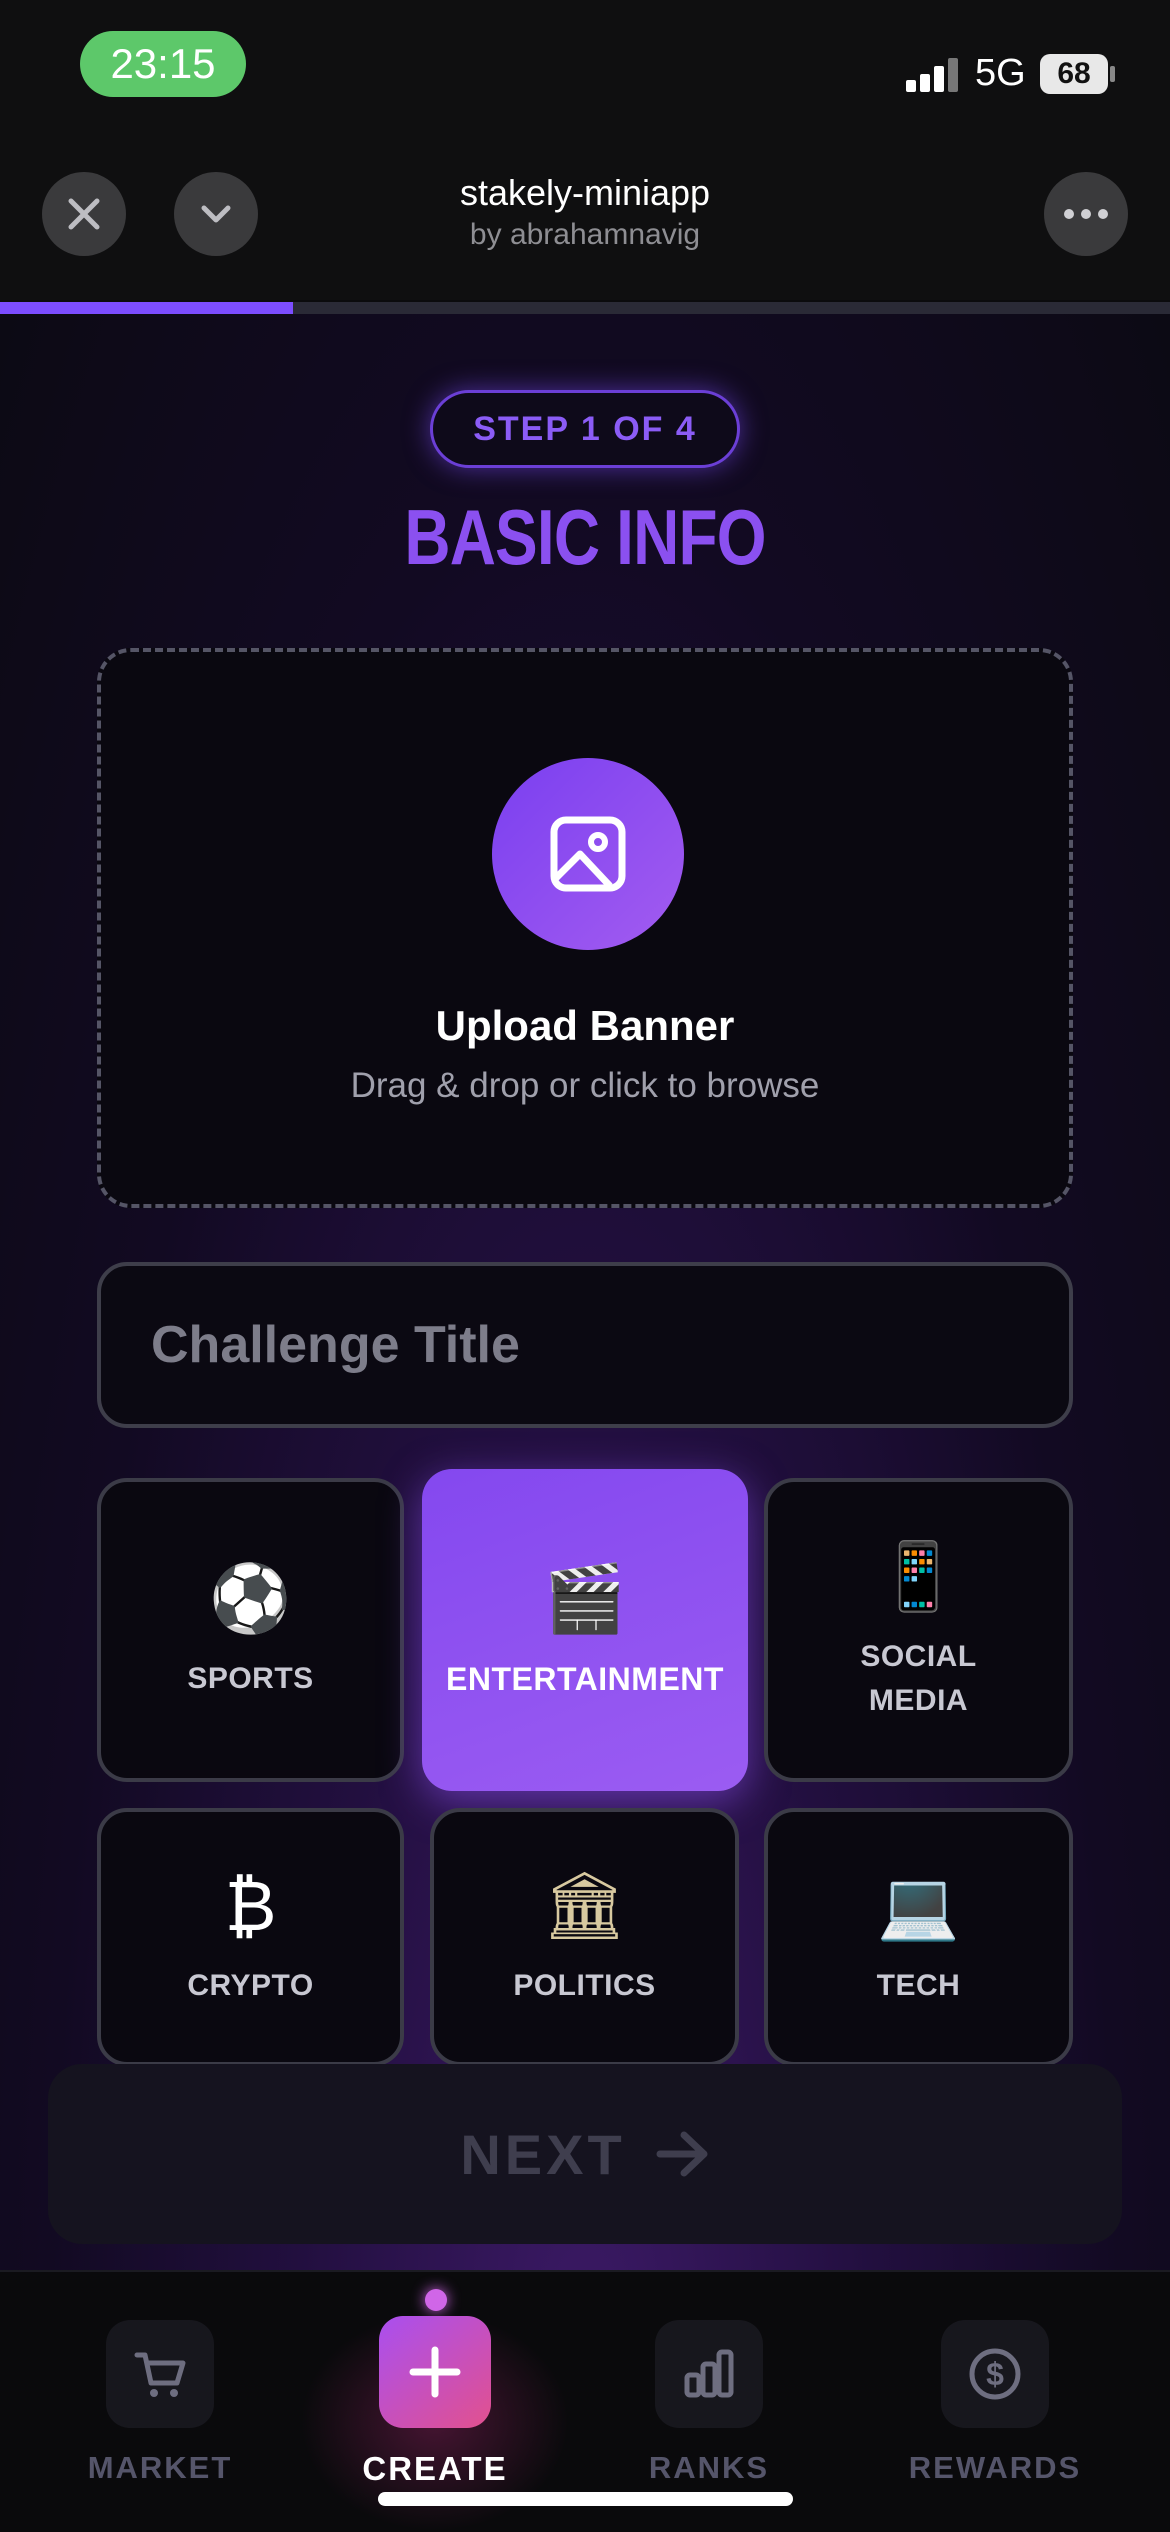 The image size is (1170, 2532). What do you see at coordinates (584, 1905) in the screenshot?
I see `classical-building-icon: 🏛` at bounding box center [584, 1905].